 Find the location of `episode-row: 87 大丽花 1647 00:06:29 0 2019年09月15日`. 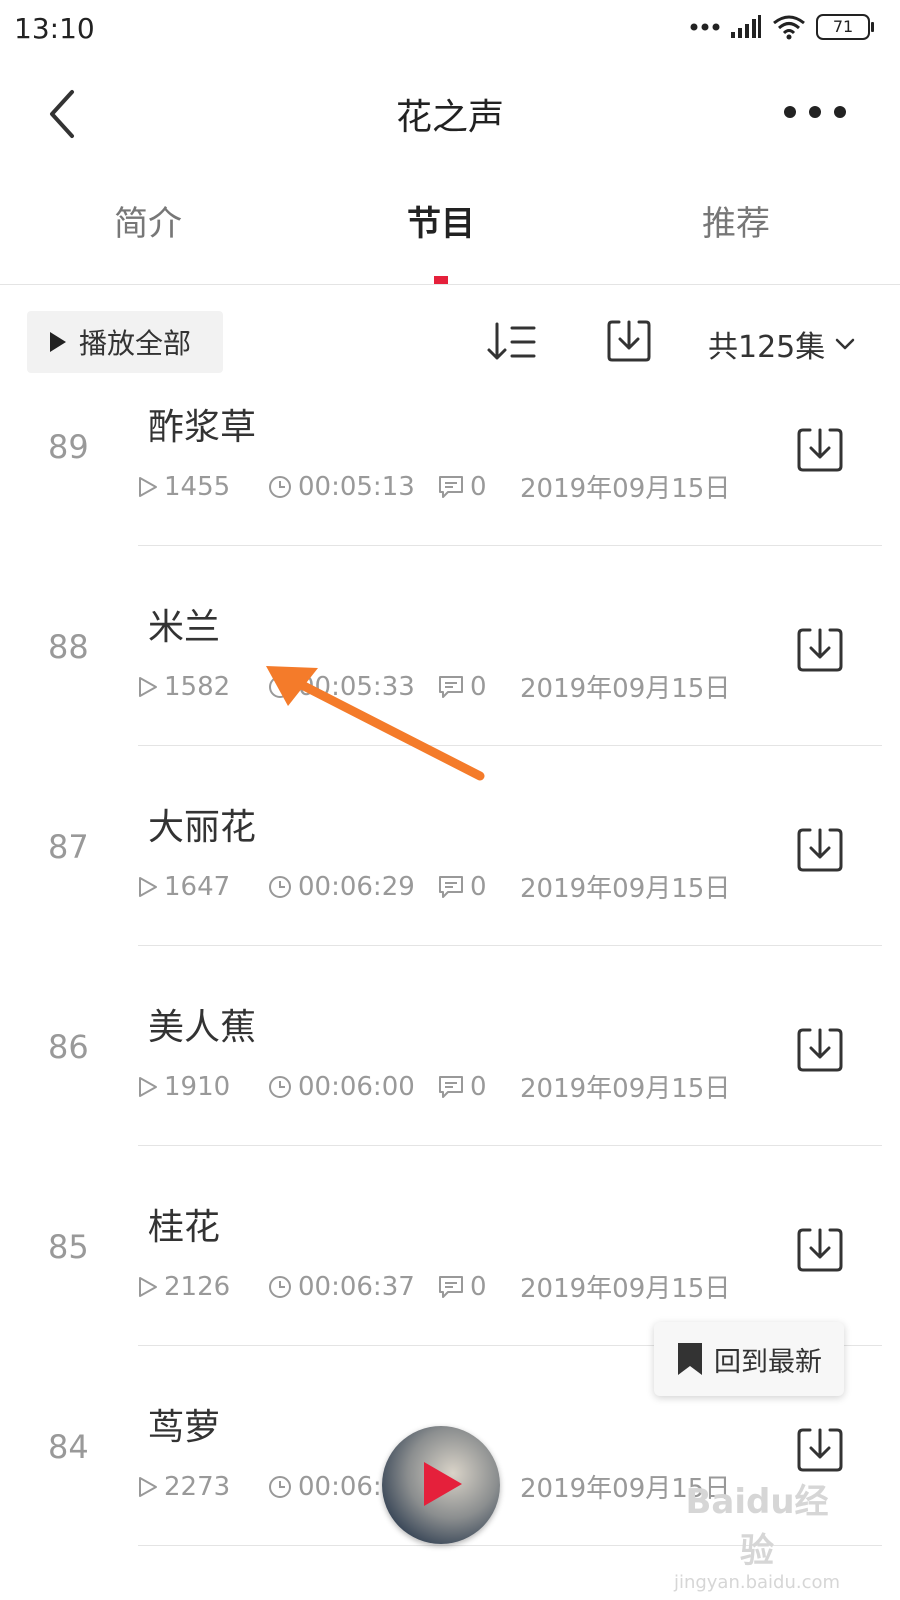

episode-row: 87 大丽花 1647 00:06:29 0 2019年09月15日 is located at coordinates (450, 848).